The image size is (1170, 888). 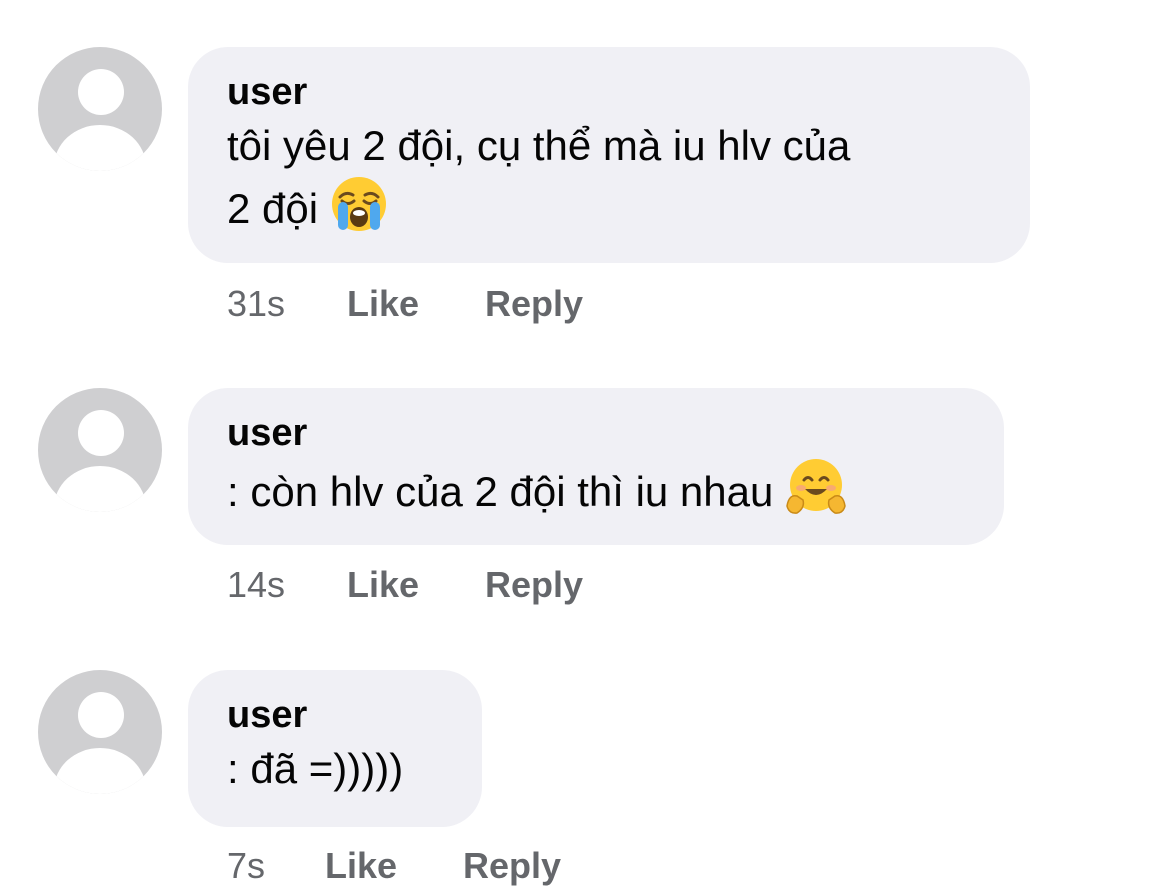 What do you see at coordinates (256, 304) in the screenshot?
I see `comment-timestamp: 31s` at bounding box center [256, 304].